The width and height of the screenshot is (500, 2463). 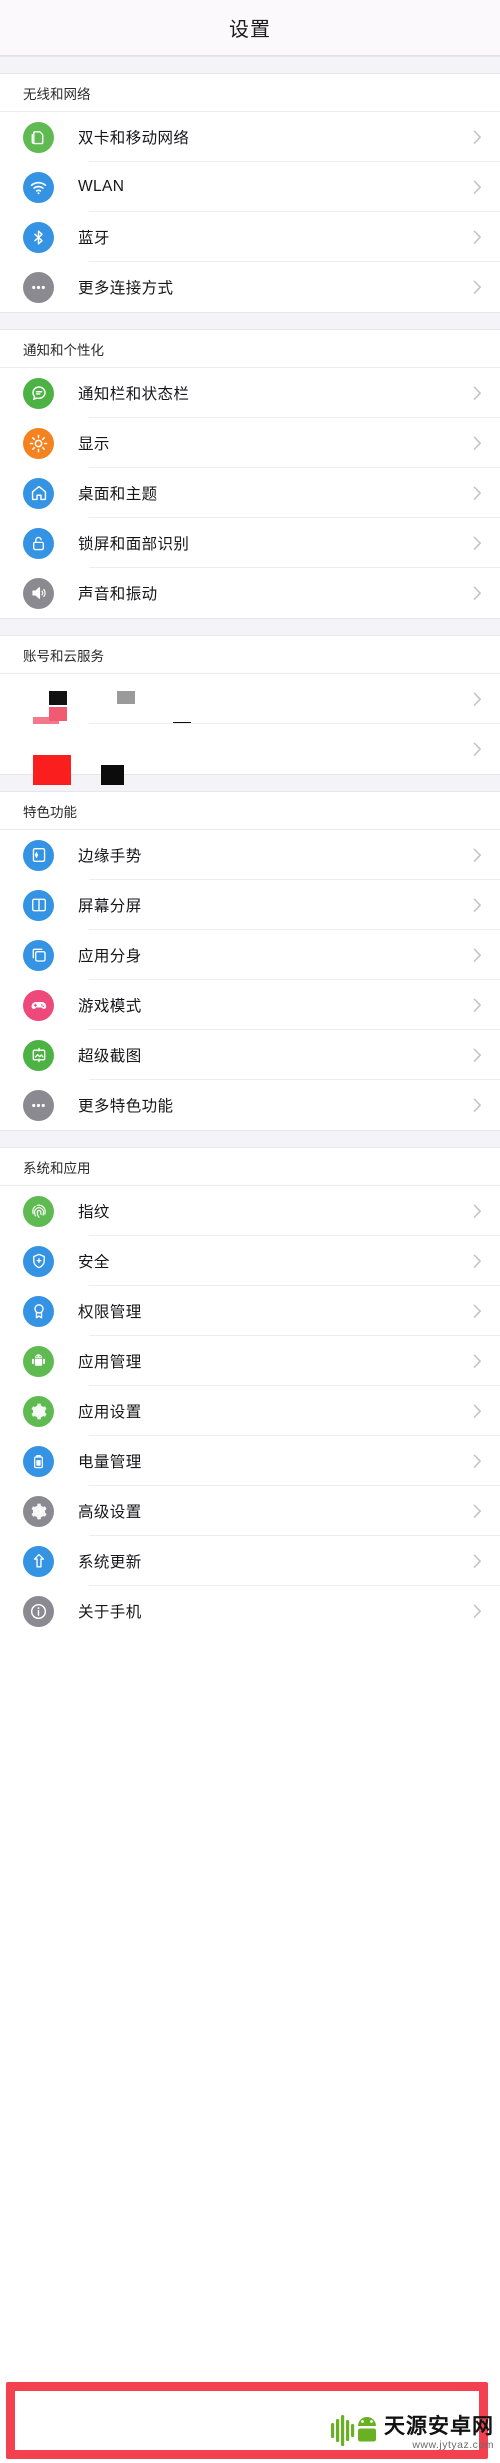 I want to click on app-clone-icon, so click(x=38, y=955).